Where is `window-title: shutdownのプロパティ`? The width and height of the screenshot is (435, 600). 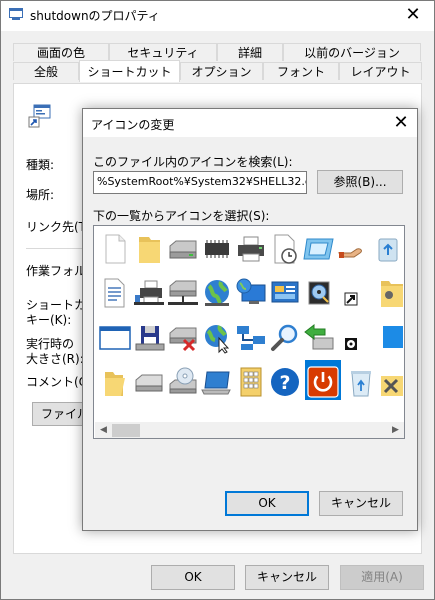
window-title: shutdownのプロパティ is located at coordinates (95, 16).